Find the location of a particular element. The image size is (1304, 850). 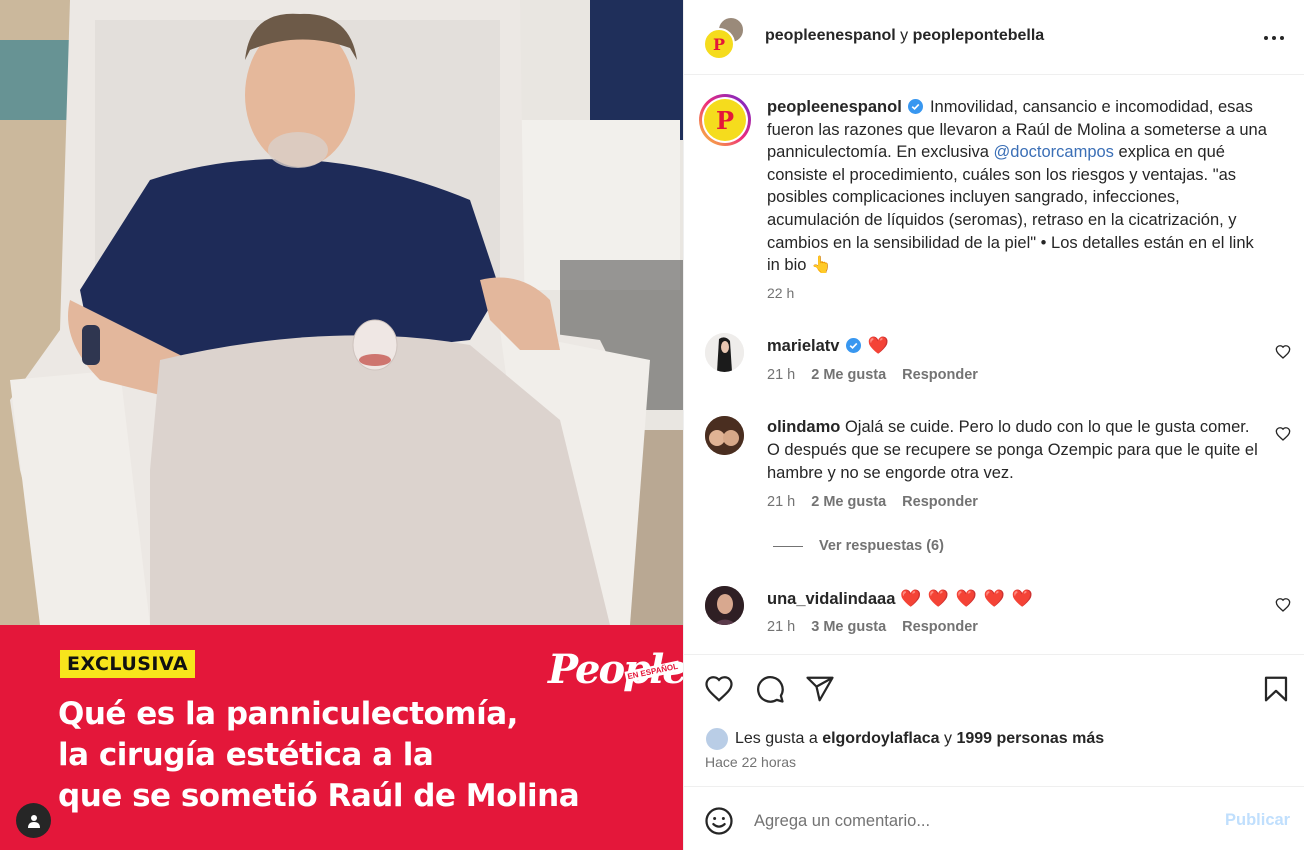

headline-line: la cirugía estética a la is located at coordinates (246, 755).